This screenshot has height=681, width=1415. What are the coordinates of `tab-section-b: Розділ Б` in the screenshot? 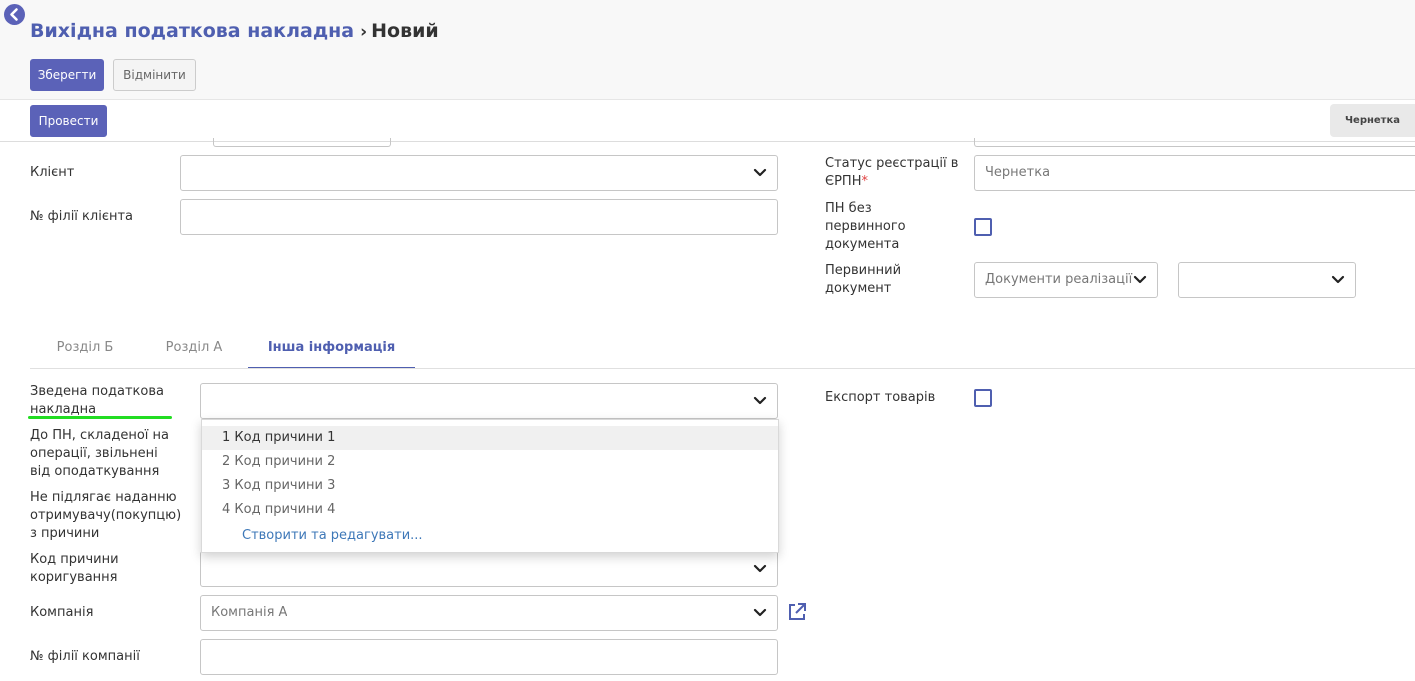 It's located at (85, 350).